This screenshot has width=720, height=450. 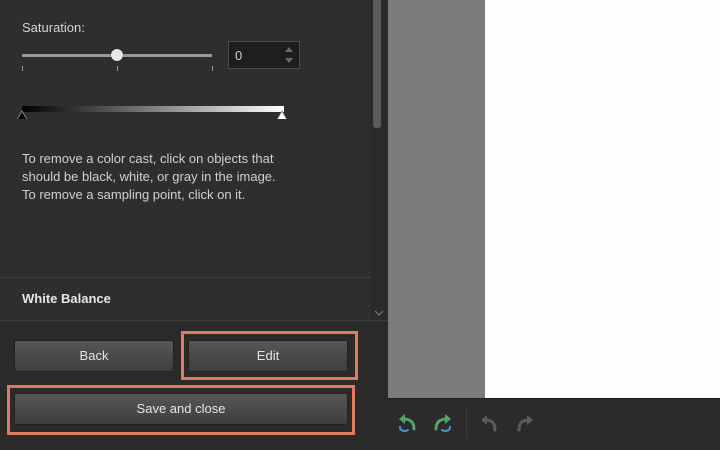 What do you see at coordinates (264, 55) in the screenshot?
I see `saturation-input: 0` at bounding box center [264, 55].